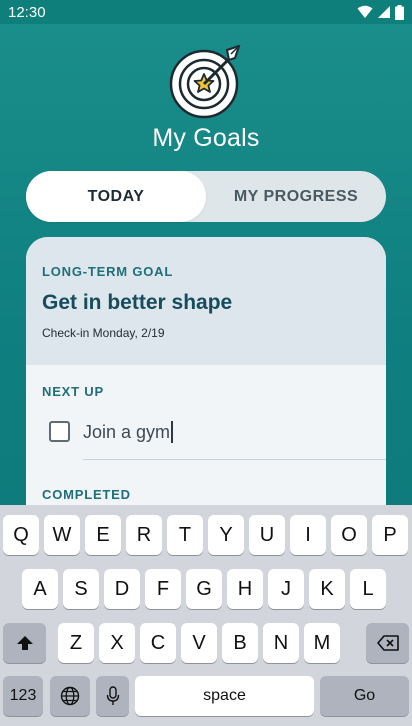  What do you see at coordinates (117, 643) in the screenshot?
I see `key-x: X` at bounding box center [117, 643].